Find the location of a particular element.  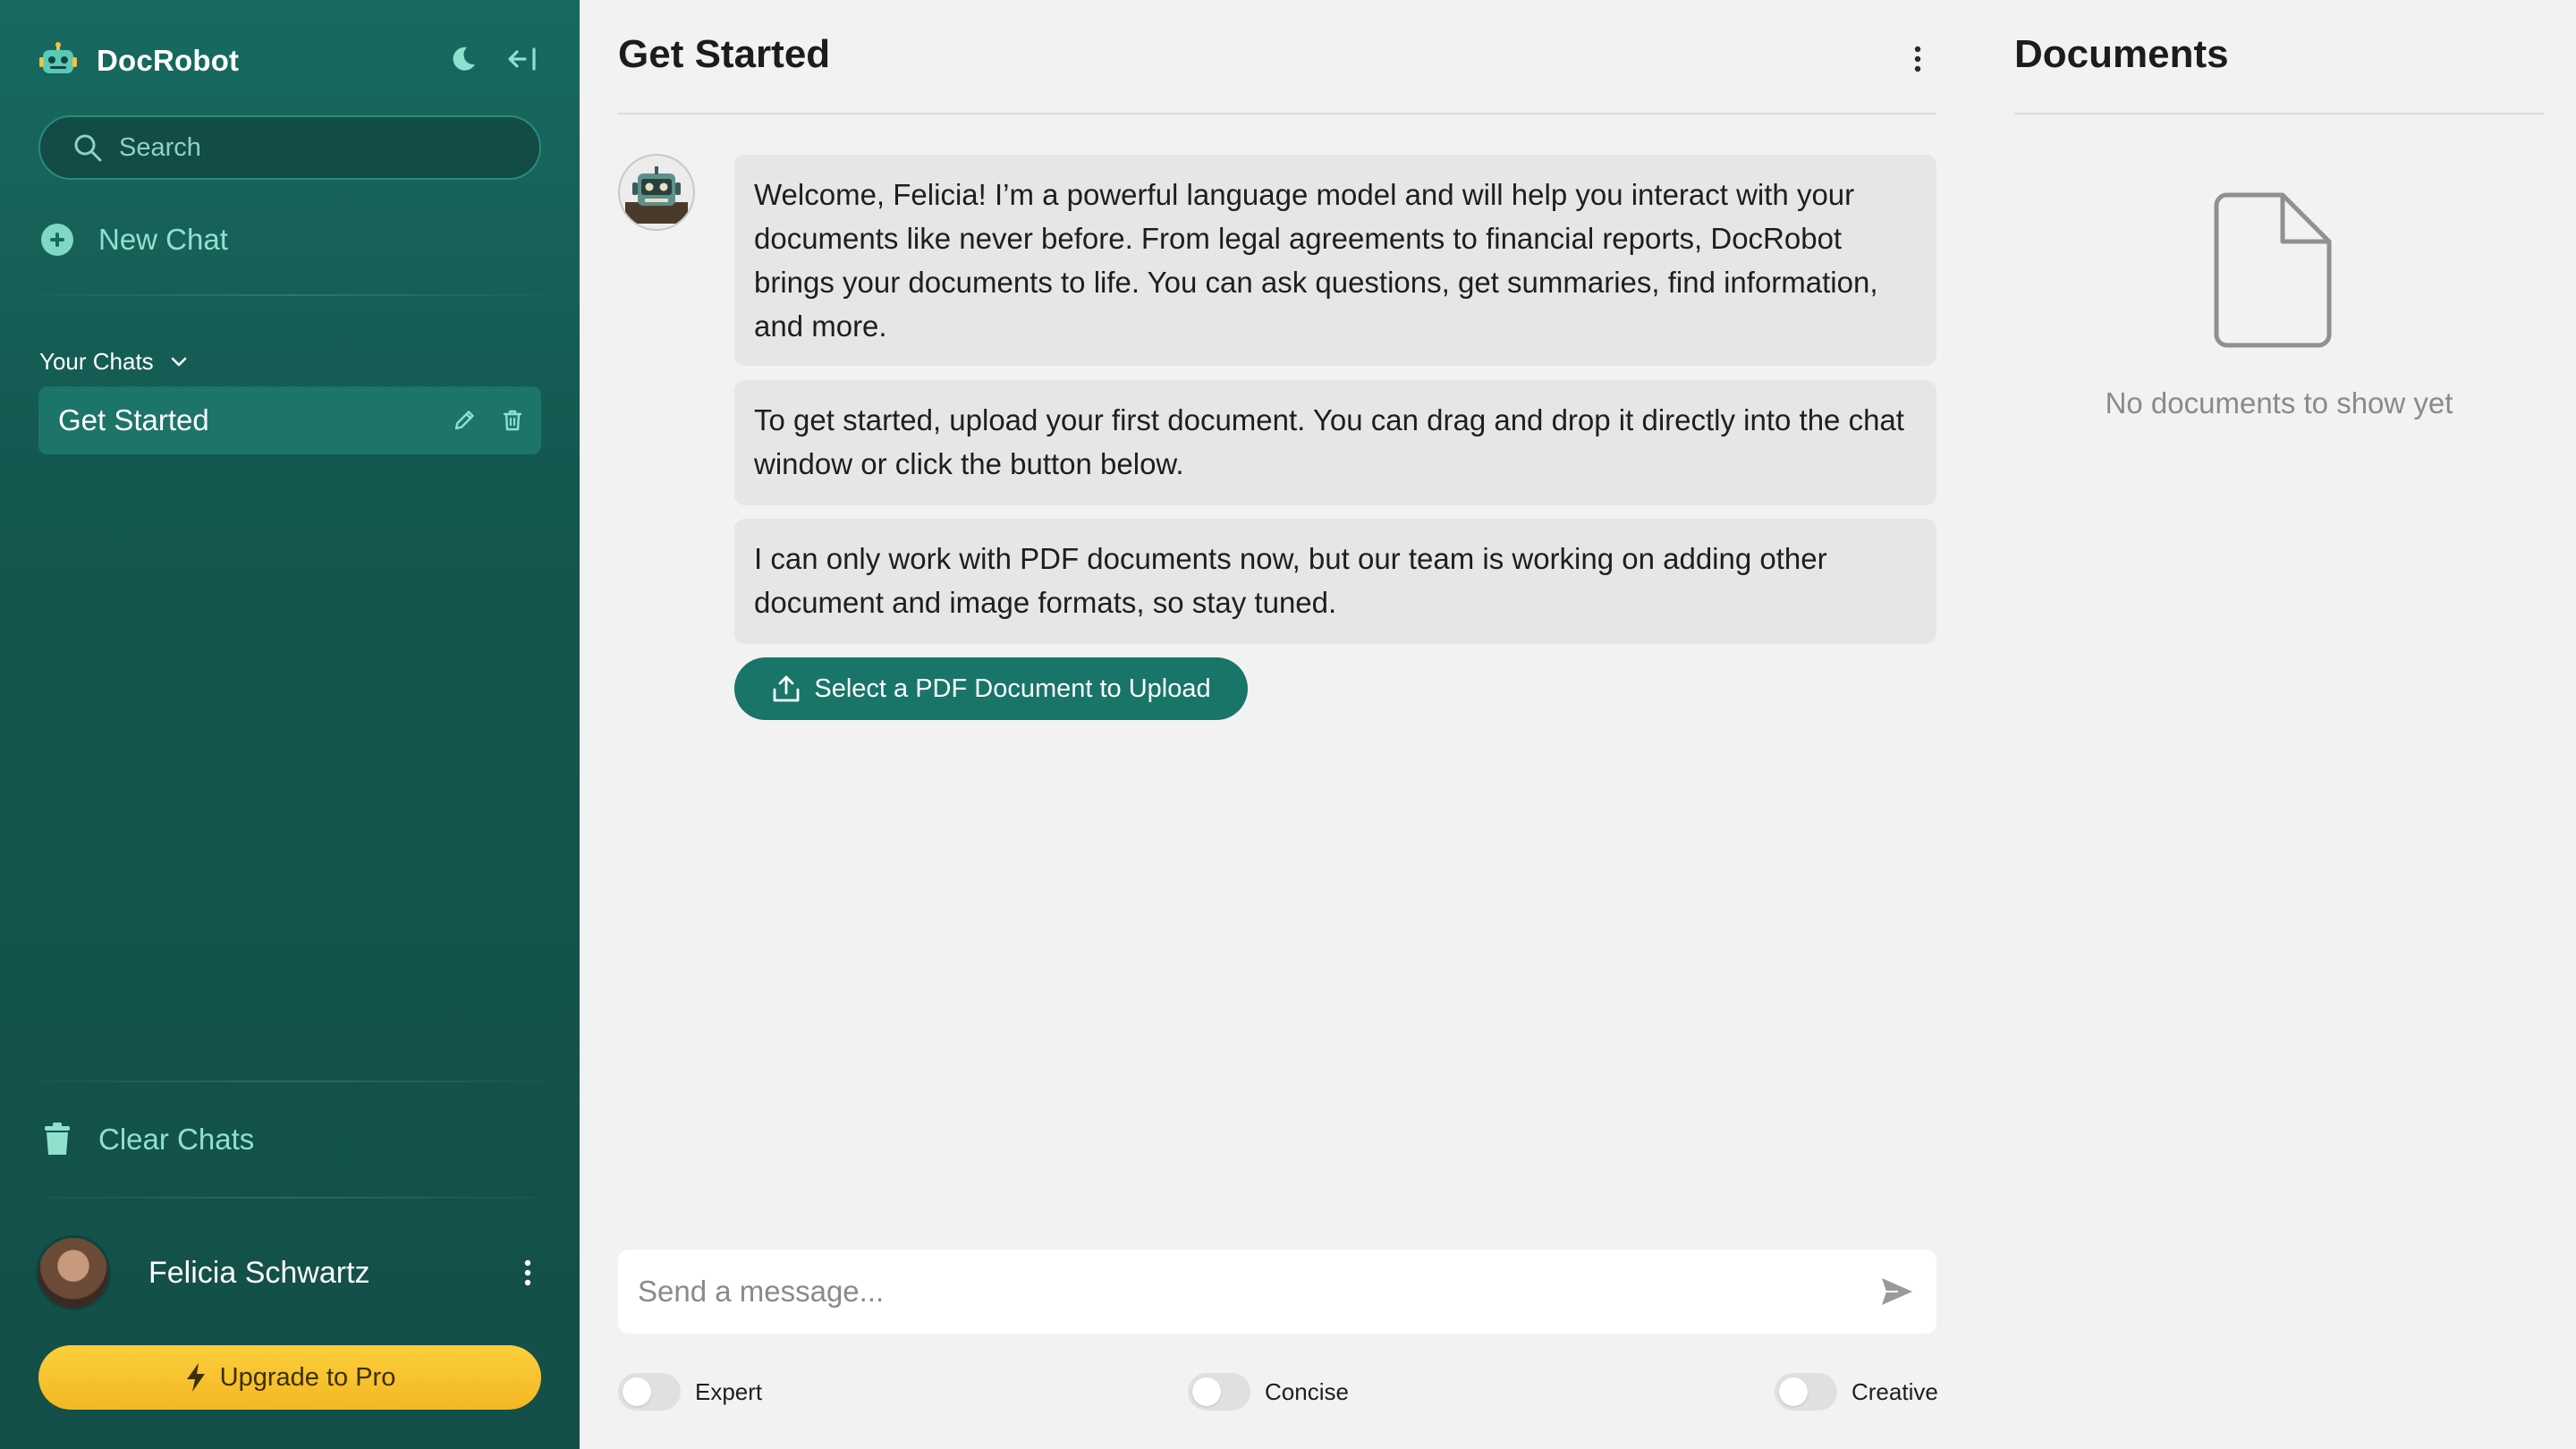

upload-icon is located at coordinates (786, 688).